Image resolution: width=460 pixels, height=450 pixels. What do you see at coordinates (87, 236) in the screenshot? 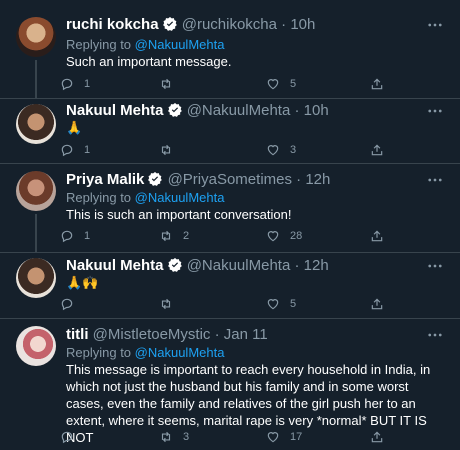
I see `reply-count: 1` at bounding box center [87, 236].